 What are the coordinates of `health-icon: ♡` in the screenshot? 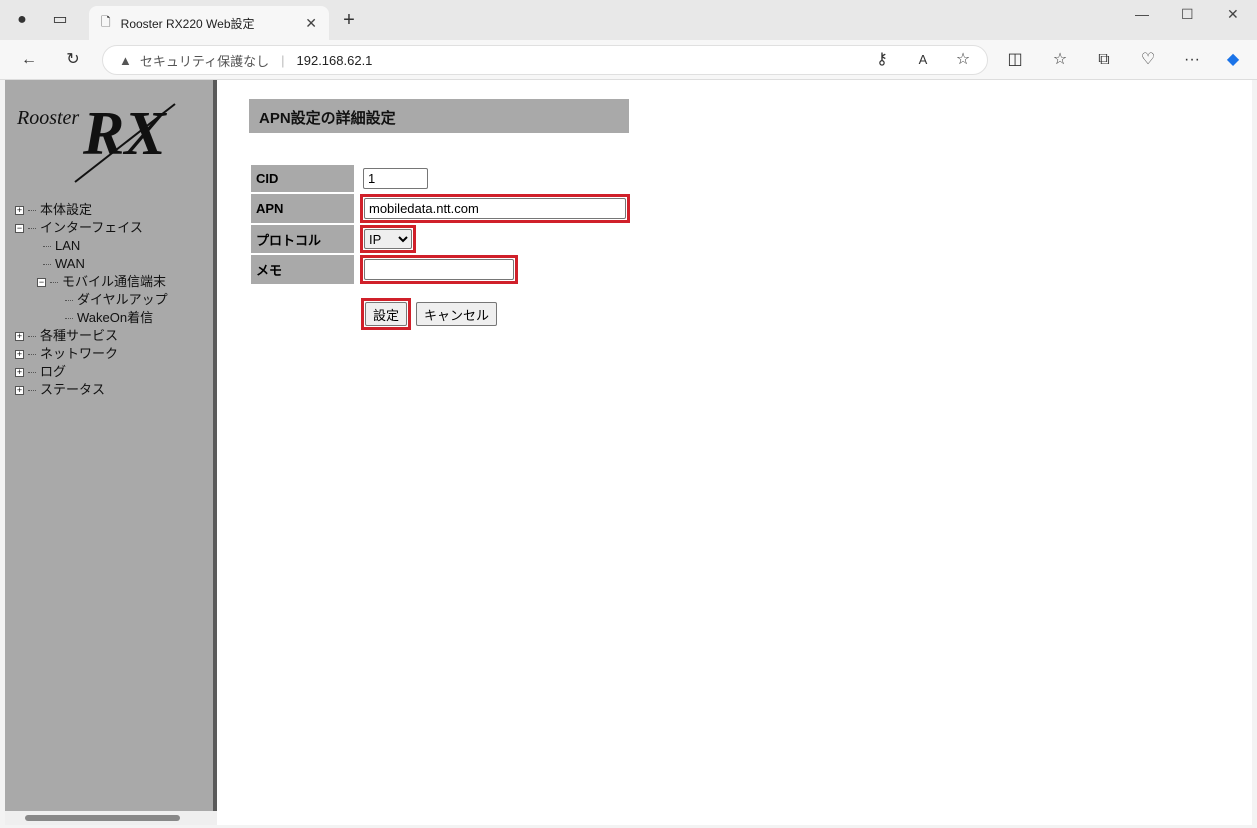 It's located at (1148, 60).